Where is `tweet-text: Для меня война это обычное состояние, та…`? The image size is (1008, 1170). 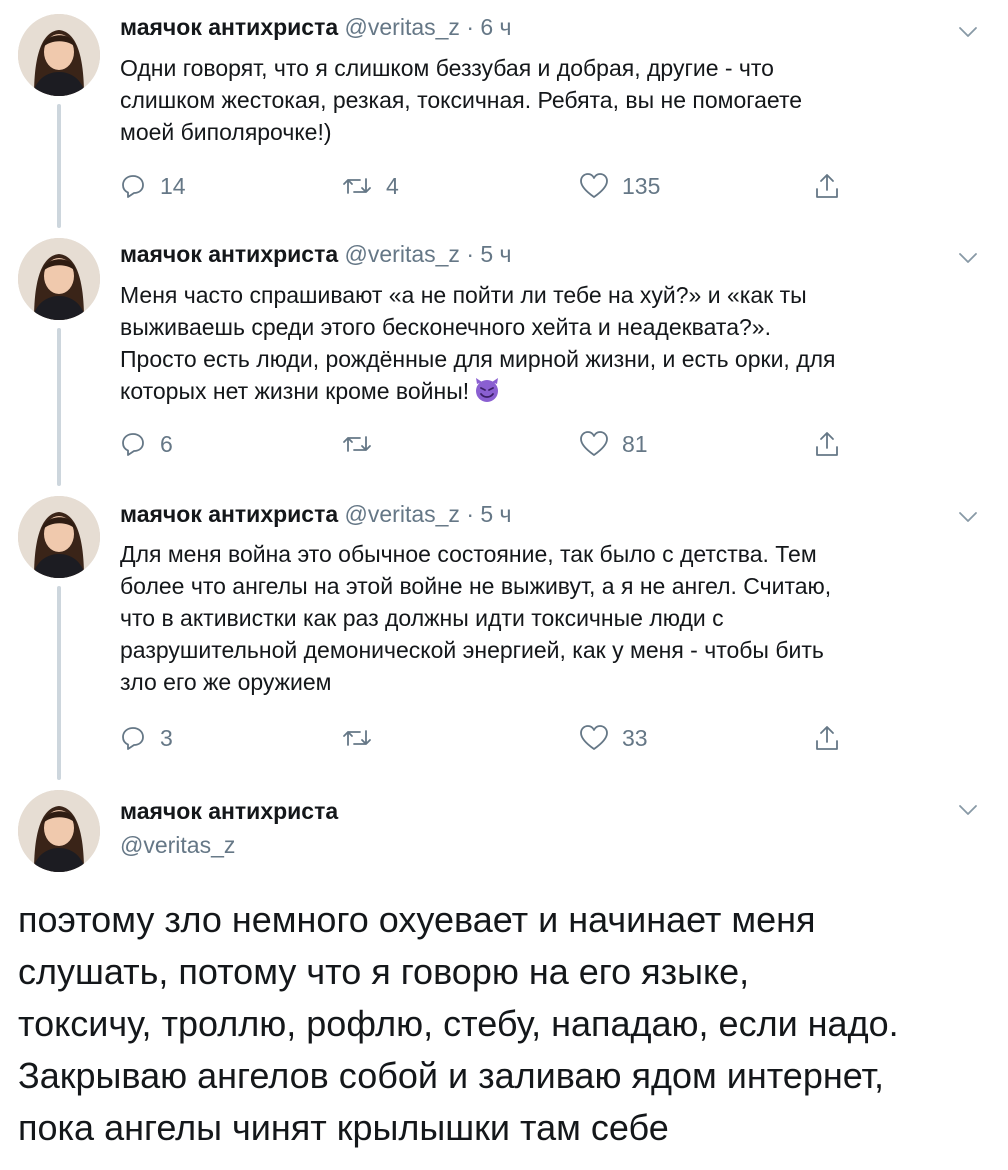 tweet-text: Для меня война это обычное состояние, та… is located at coordinates (476, 618).